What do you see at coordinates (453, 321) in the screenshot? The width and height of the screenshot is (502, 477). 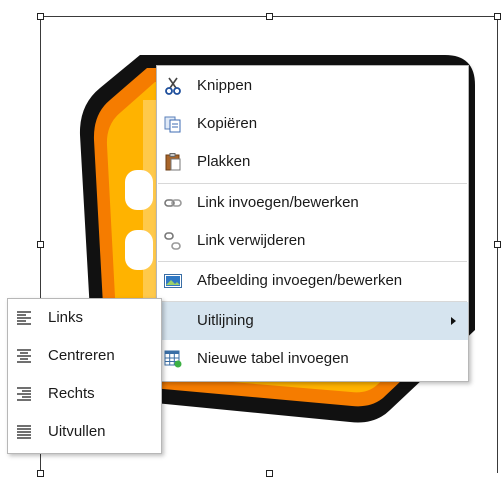 I see `submenu-arrow-icon` at bounding box center [453, 321].